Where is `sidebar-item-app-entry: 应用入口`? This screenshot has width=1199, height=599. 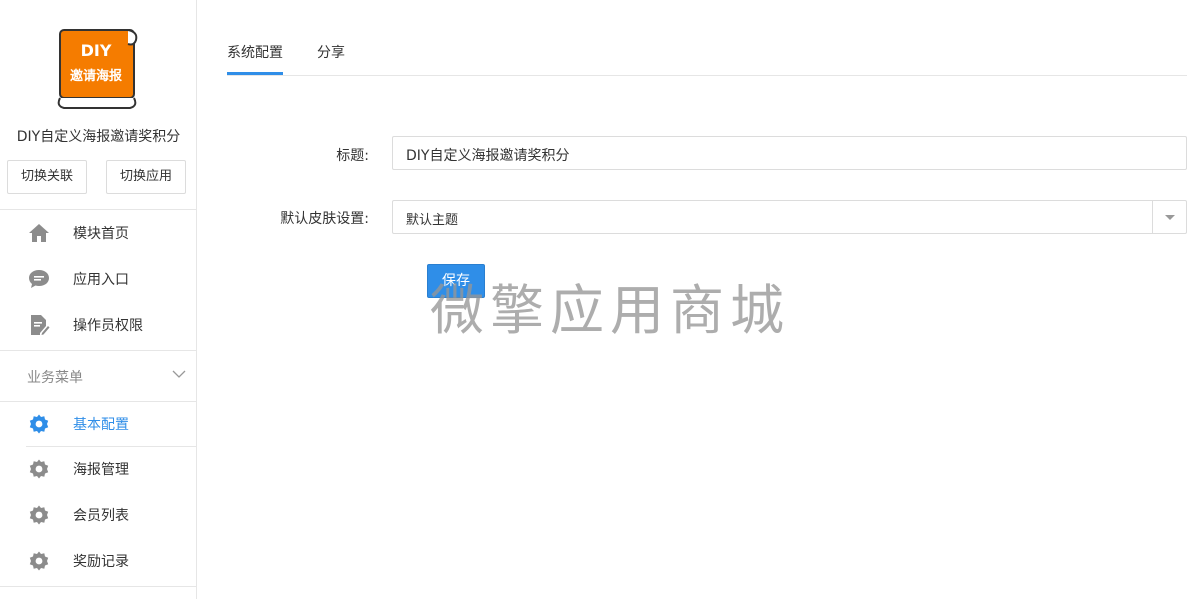
sidebar-item-app-entry: 应用入口 is located at coordinates (98, 279).